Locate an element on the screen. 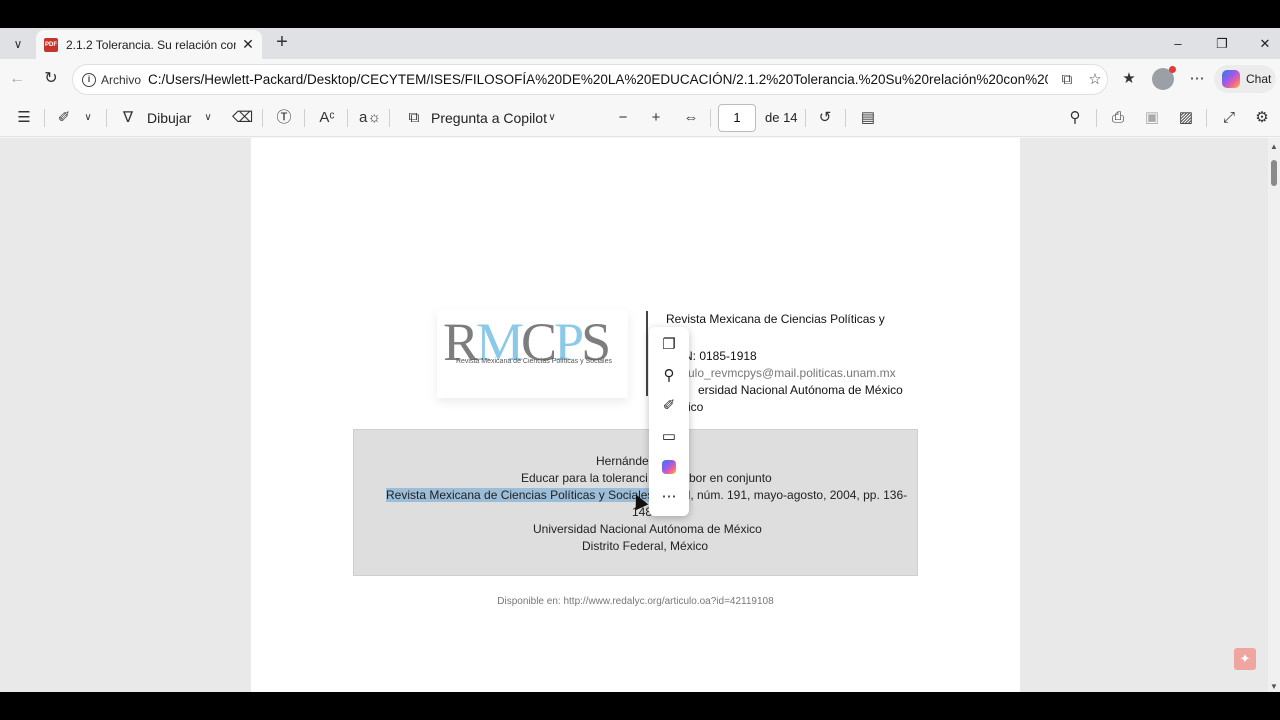 The width and height of the screenshot is (1280, 720). restore-icon: ❐ is located at coordinates (1222, 44).